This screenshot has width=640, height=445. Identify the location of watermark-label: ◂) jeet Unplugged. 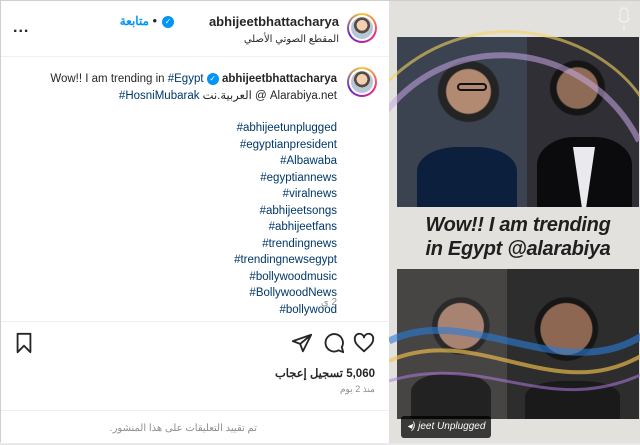
(446, 427).